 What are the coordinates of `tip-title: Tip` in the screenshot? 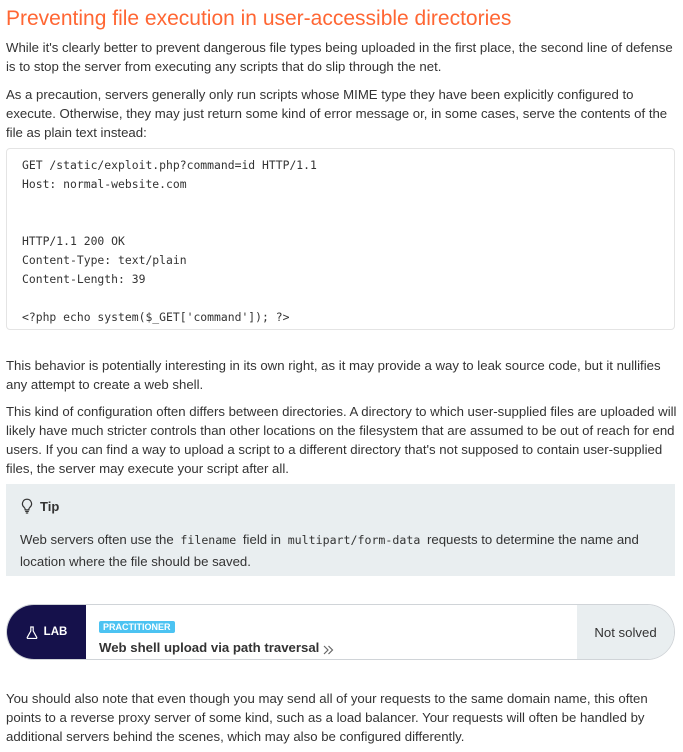 It's located at (50, 506).